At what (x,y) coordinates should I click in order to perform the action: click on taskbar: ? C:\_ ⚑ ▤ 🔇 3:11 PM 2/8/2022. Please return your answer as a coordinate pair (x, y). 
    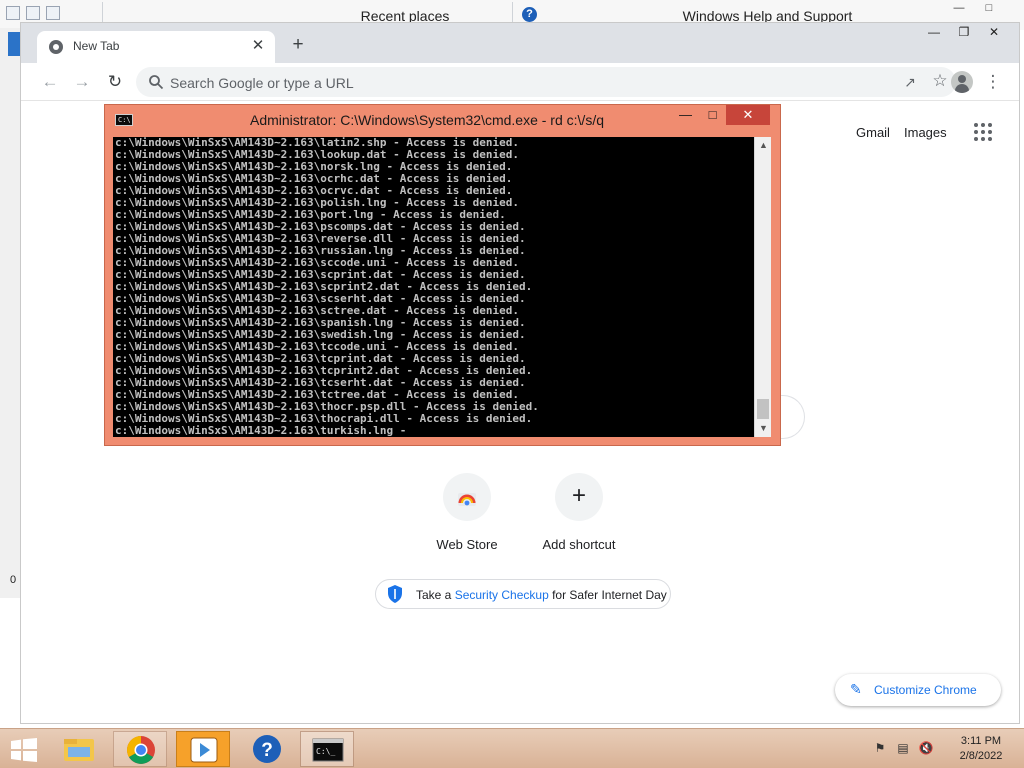
    Looking at the image, I should click on (512, 748).